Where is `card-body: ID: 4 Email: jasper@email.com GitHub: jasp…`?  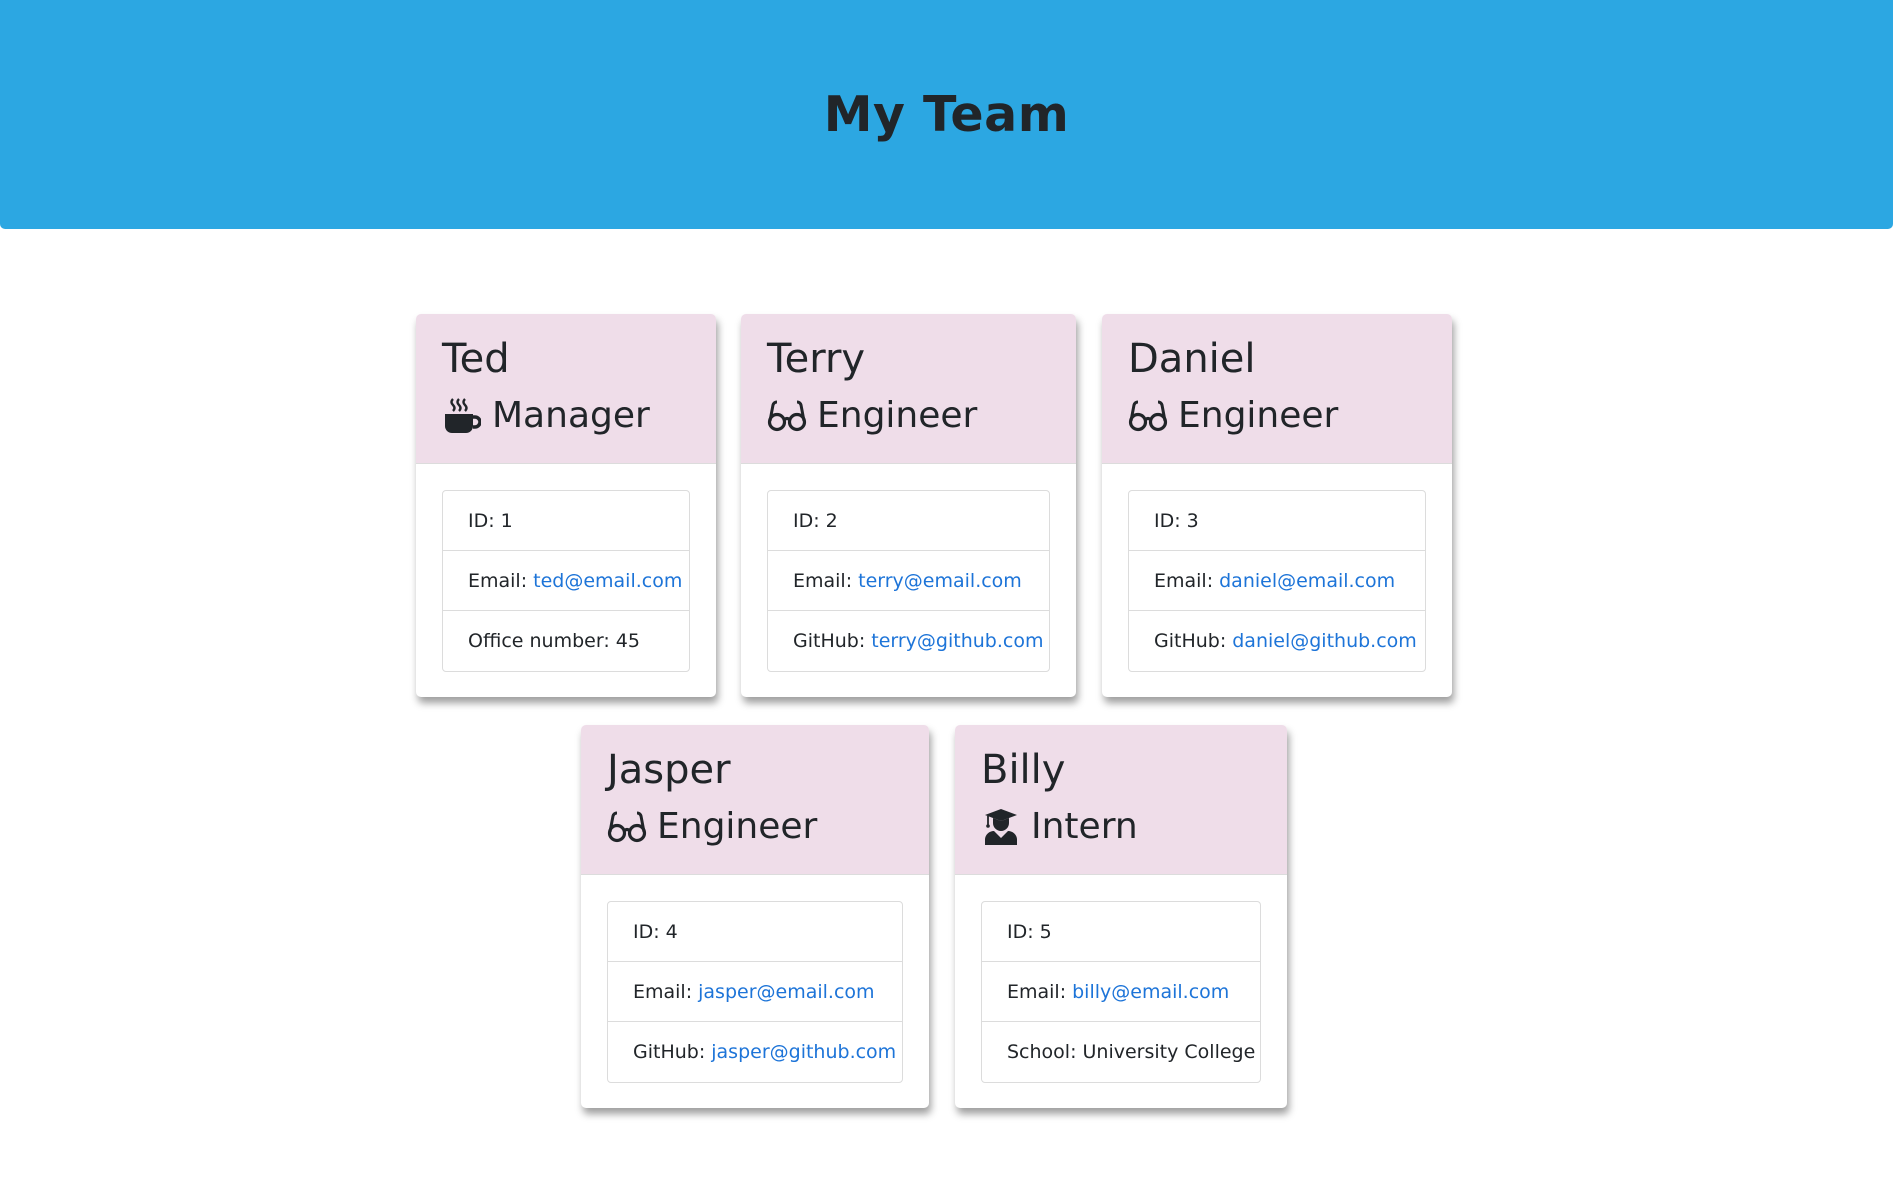 card-body: ID: 4 Email: jasper@email.com GitHub: jasp… is located at coordinates (755, 991).